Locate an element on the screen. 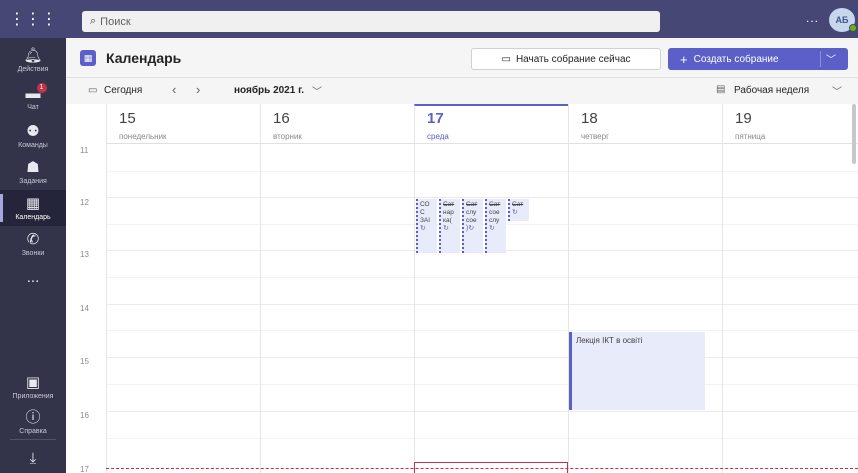 This screenshot has width=858, height=473. top-bar: ⋮⋮⋮ ⌕ Поиск ... АБ is located at coordinates (429, 19).